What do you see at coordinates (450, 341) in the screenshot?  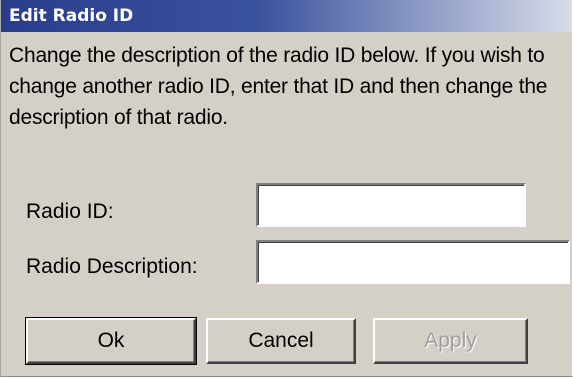 I see `apply-button: Apply` at bounding box center [450, 341].